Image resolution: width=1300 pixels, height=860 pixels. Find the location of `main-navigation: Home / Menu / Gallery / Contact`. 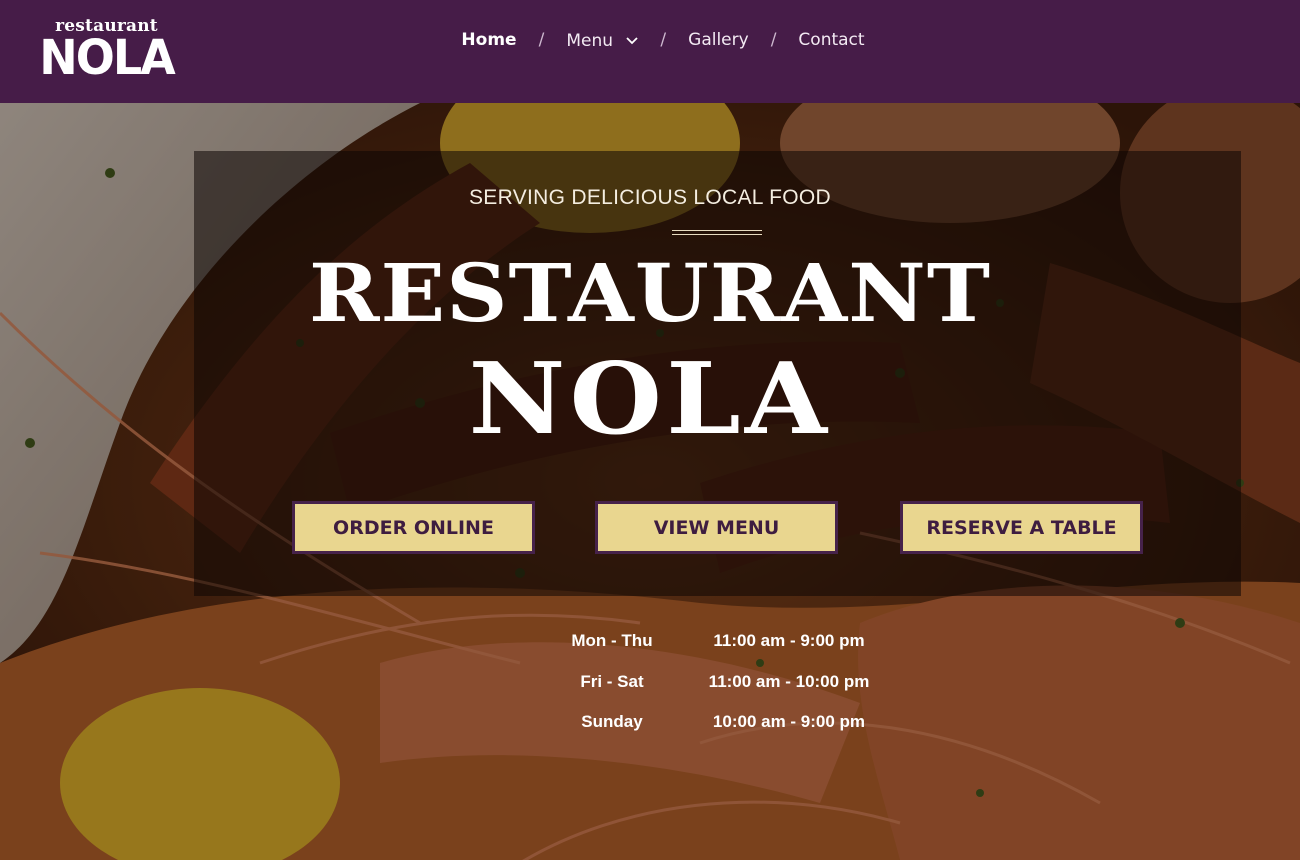

main-navigation: Home / Menu / Gallery / Contact is located at coordinates (650, 40).